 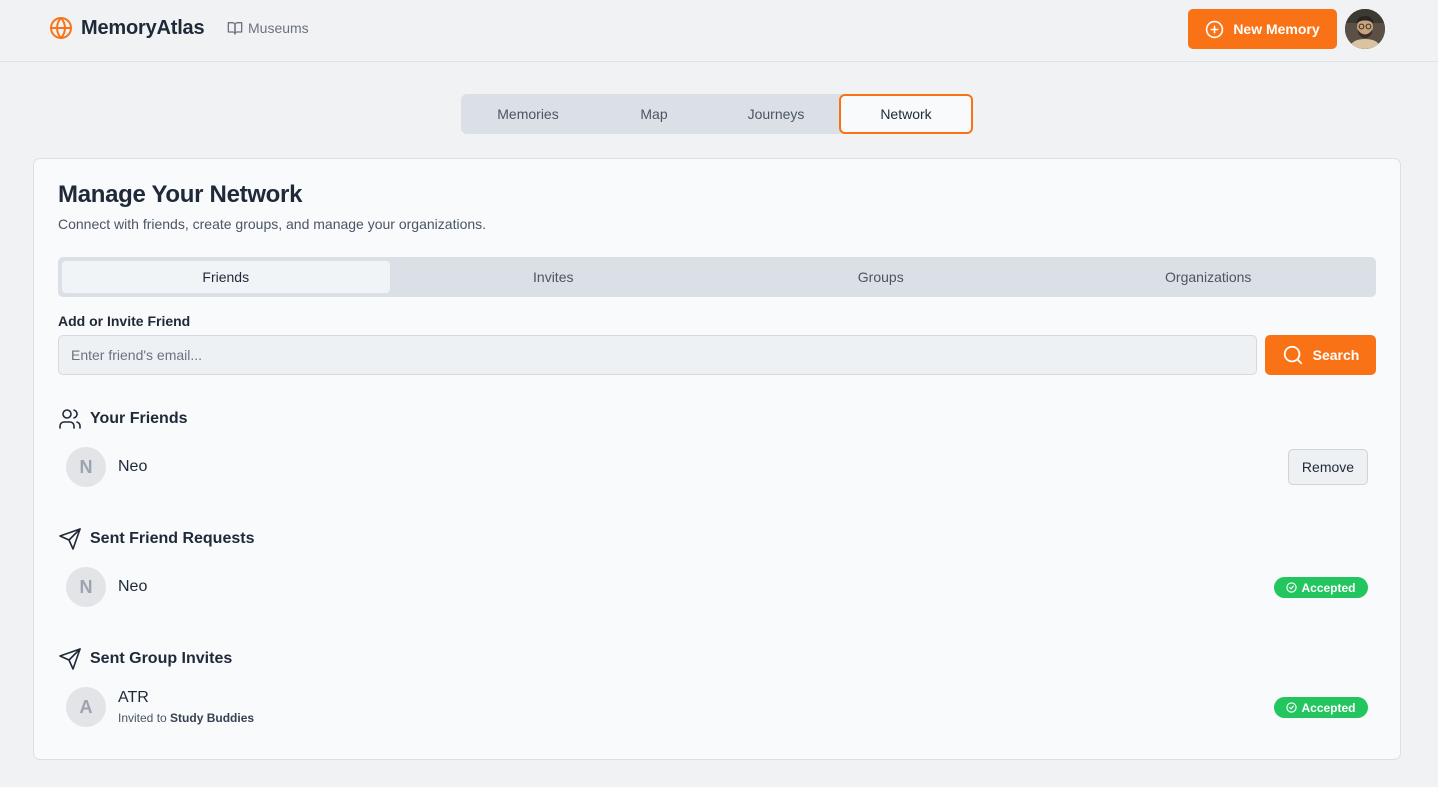 What do you see at coordinates (133, 697) in the screenshot?
I see `invite-name: ATR` at bounding box center [133, 697].